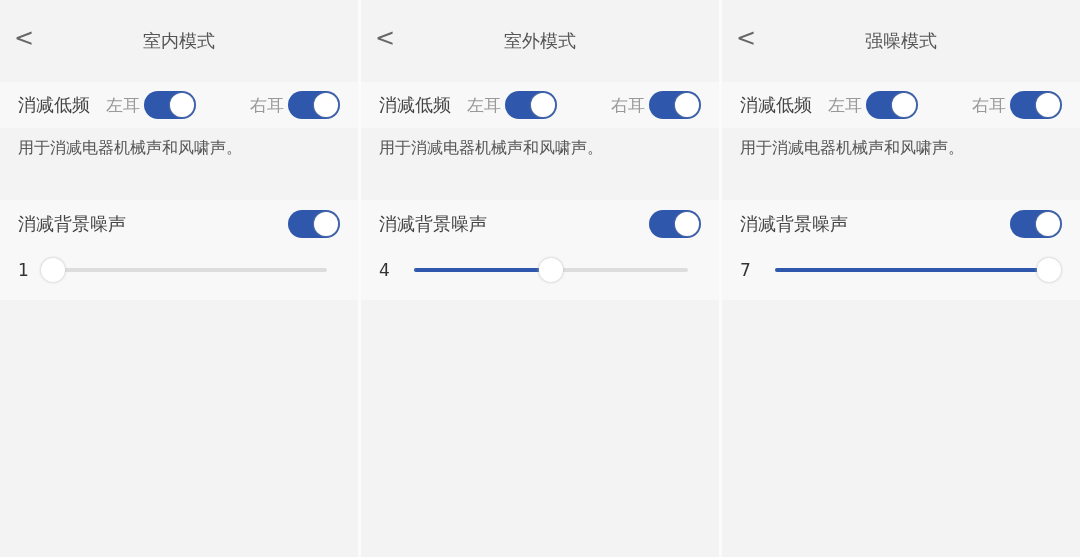 Image resolution: width=1080 pixels, height=557 pixels. Describe the element at coordinates (746, 270) in the screenshot. I see `slider-value: 7` at that location.